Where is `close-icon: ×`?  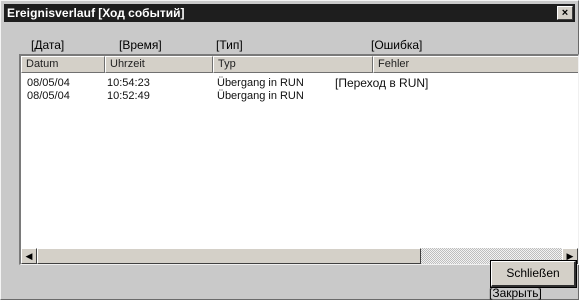
close-icon: × is located at coordinates (565, 13).